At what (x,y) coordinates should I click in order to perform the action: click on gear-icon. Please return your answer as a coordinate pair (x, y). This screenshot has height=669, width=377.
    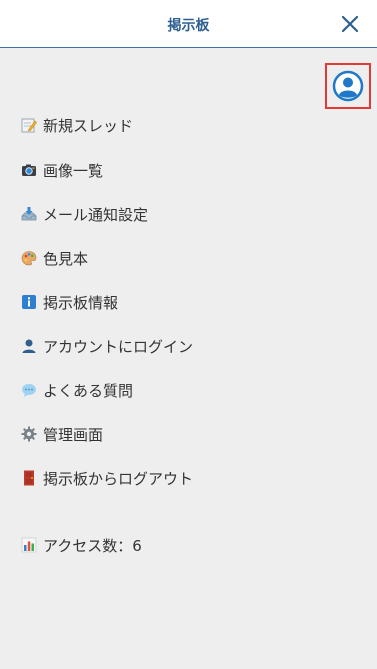
    Looking at the image, I should click on (29, 434).